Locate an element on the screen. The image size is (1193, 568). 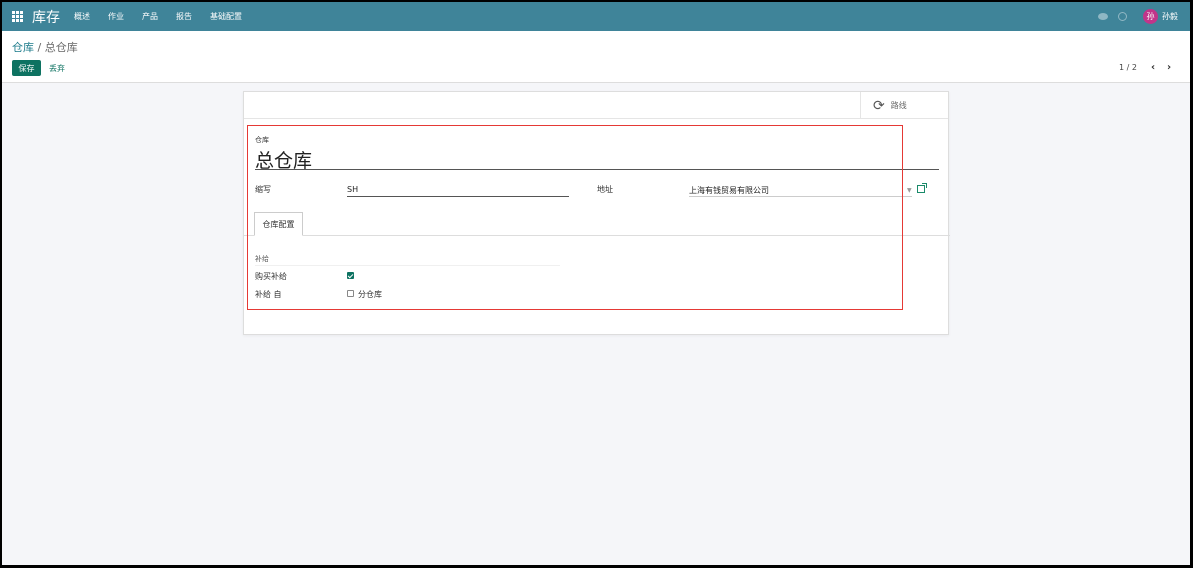
button-box: ⟳ 路线 is located at coordinates (596, 105).